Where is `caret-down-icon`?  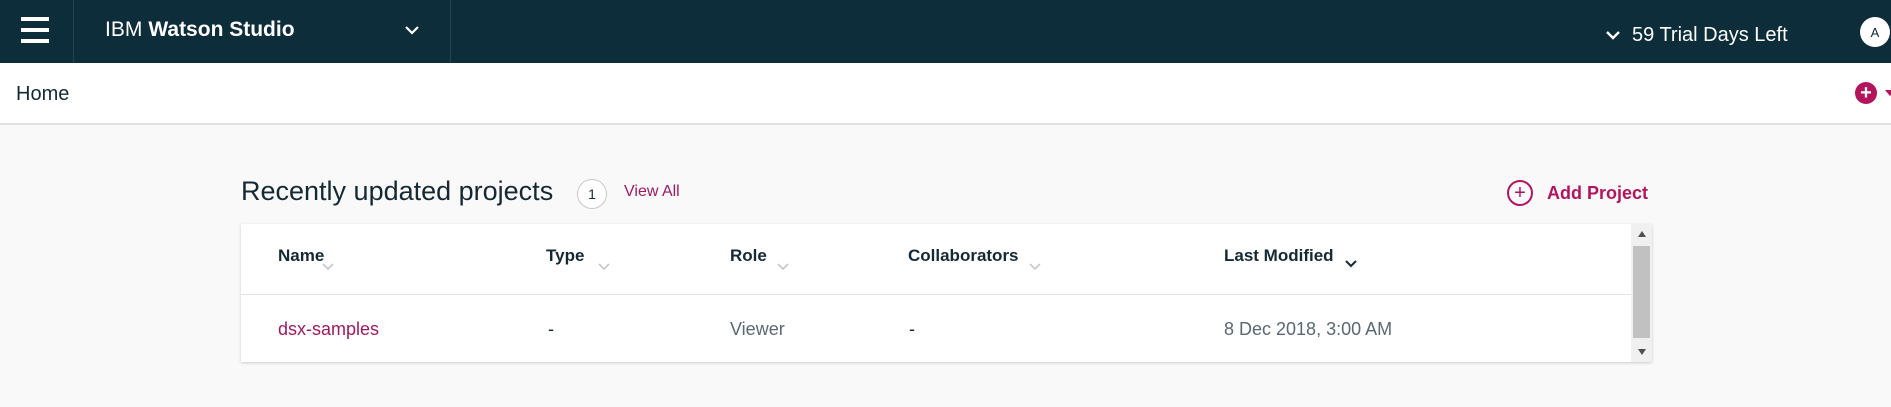 caret-down-icon is located at coordinates (1888, 93).